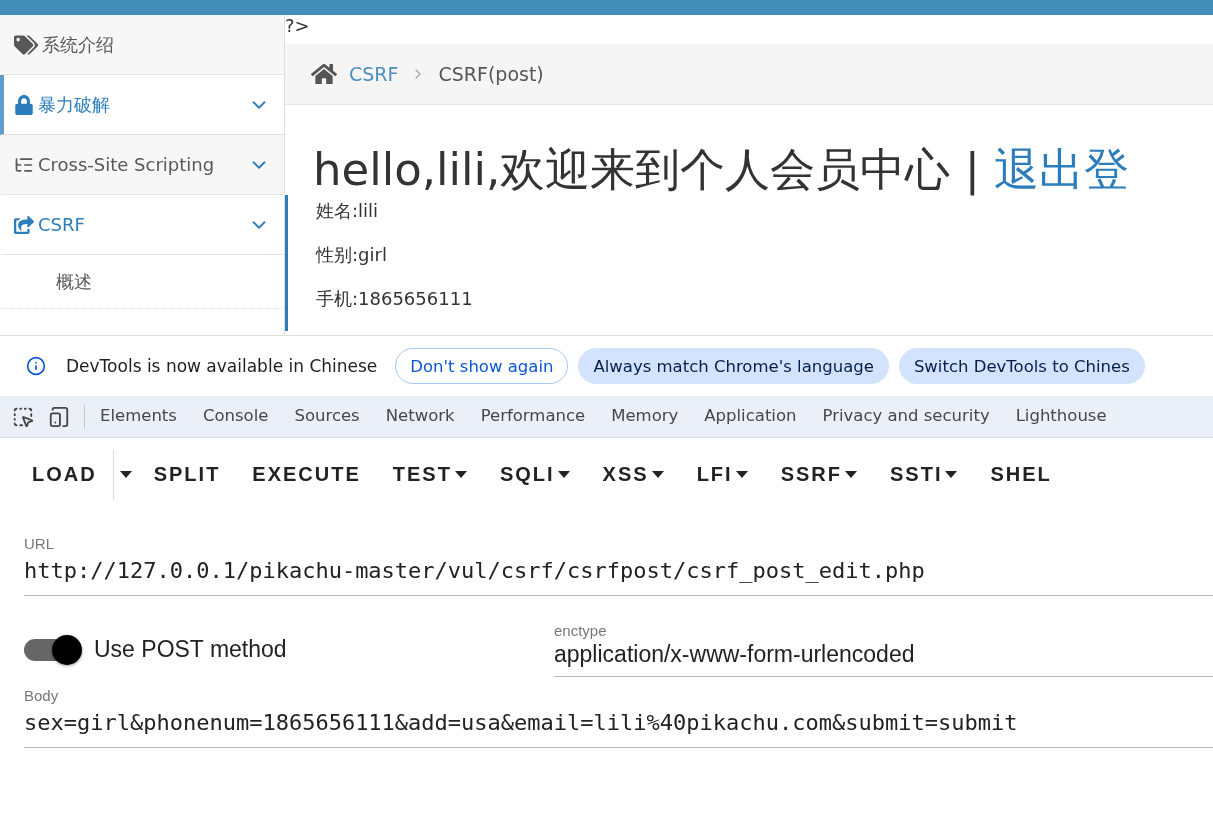 This screenshot has height=824, width=1213. What do you see at coordinates (23, 416) in the screenshot?
I see `inspect-icon` at bounding box center [23, 416].